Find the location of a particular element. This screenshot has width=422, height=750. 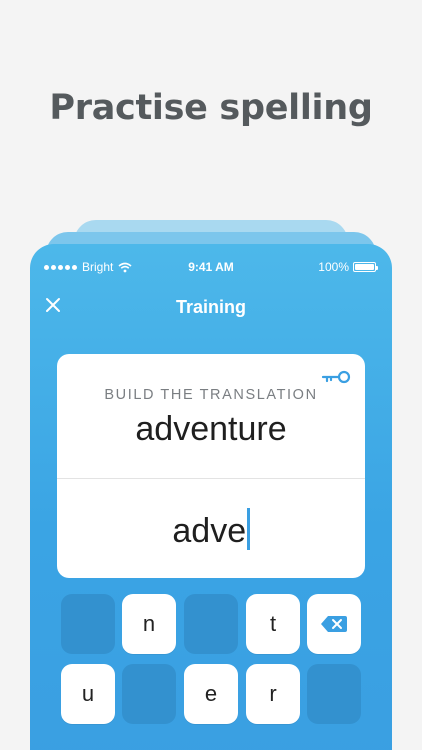

backspace-button is located at coordinates (334, 624).